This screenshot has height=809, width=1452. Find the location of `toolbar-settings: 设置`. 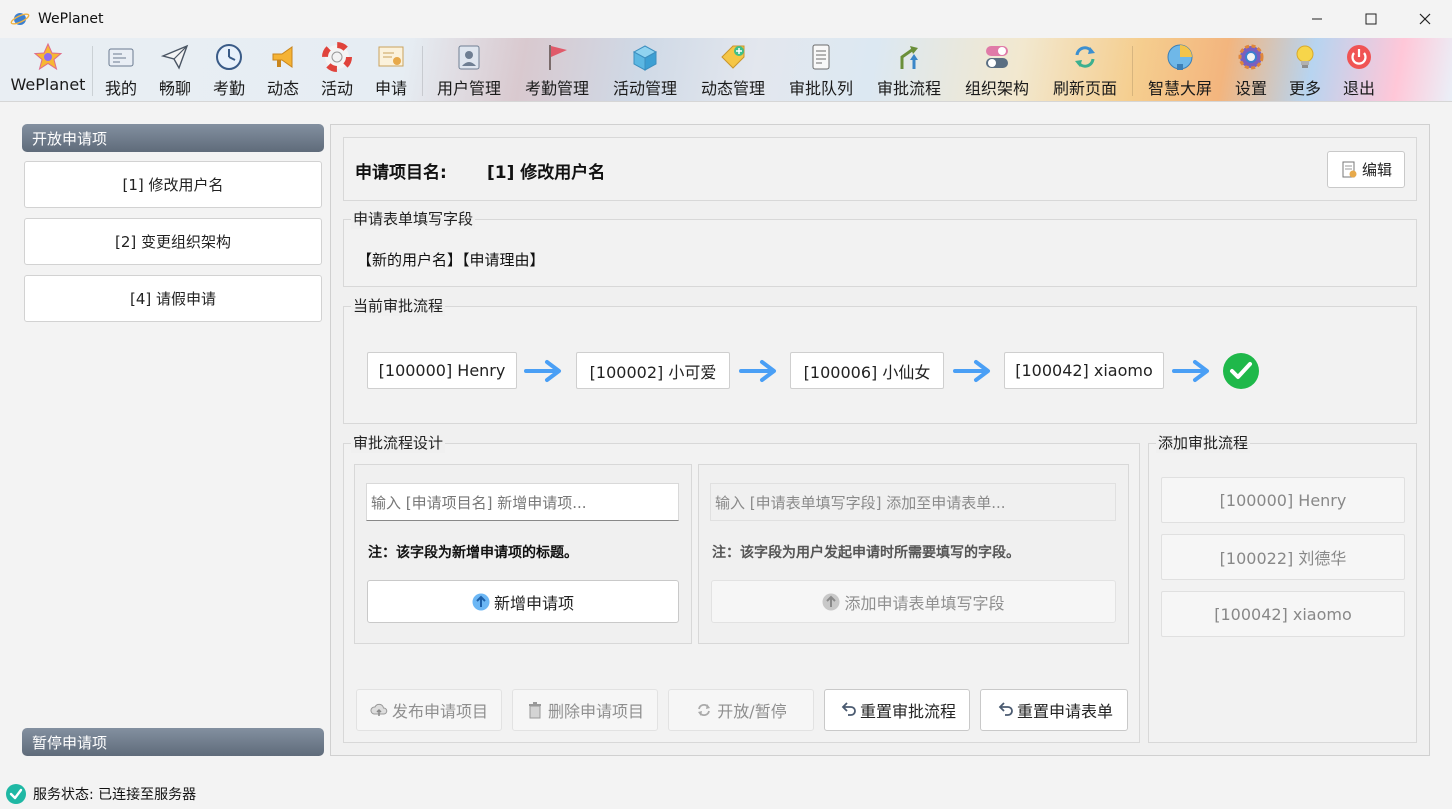

toolbar-settings: 设置 is located at coordinates (1251, 70).